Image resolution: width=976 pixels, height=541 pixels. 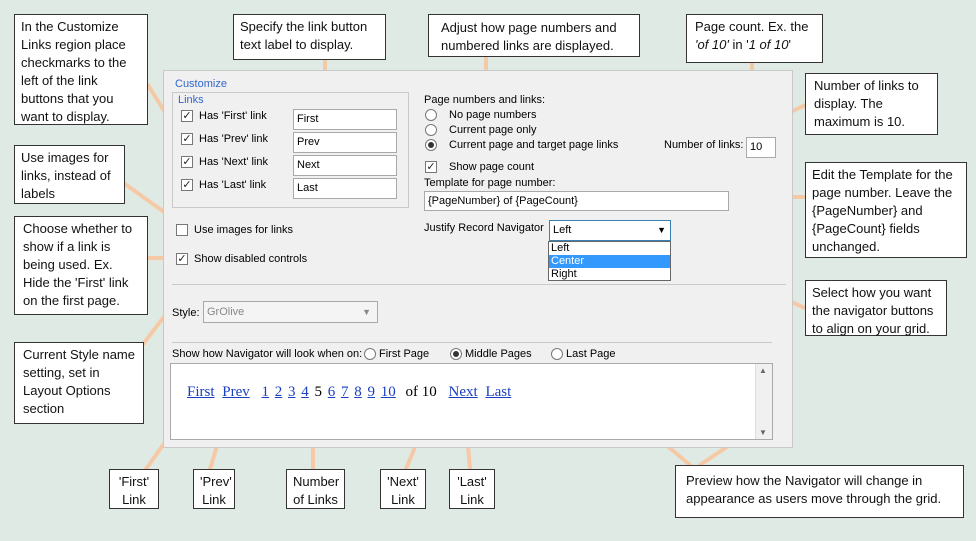 I want to click on no-page-numbers-label: No page numbers, so click(x=493, y=115).